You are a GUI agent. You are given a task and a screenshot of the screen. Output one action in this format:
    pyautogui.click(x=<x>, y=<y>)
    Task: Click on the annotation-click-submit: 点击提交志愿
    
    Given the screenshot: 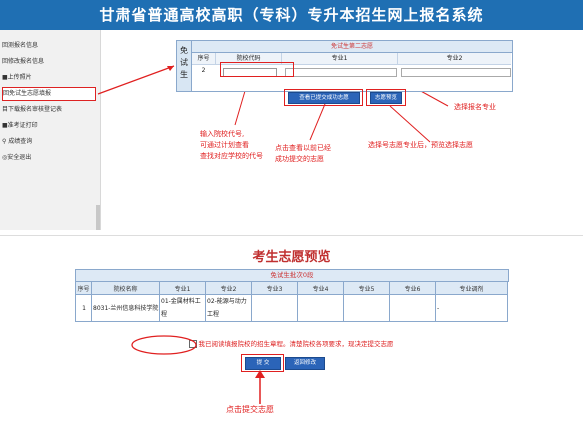 What is the action you would take?
    pyautogui.click(x=250, y=409)
    